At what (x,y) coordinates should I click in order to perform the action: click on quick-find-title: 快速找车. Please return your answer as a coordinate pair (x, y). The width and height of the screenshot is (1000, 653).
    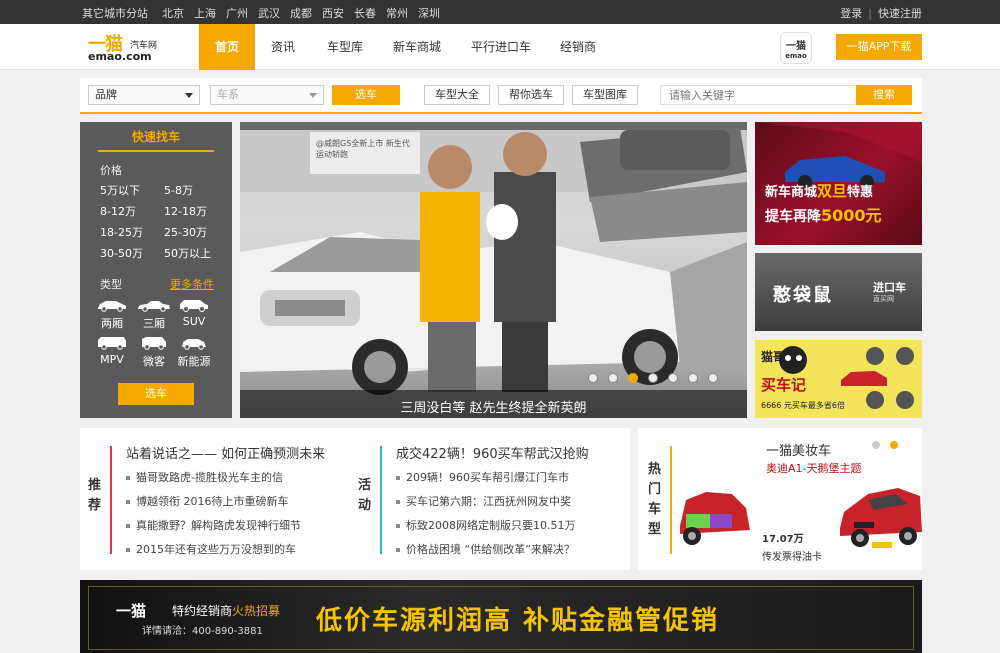
    Looking at the image, I should click on (155, 137).